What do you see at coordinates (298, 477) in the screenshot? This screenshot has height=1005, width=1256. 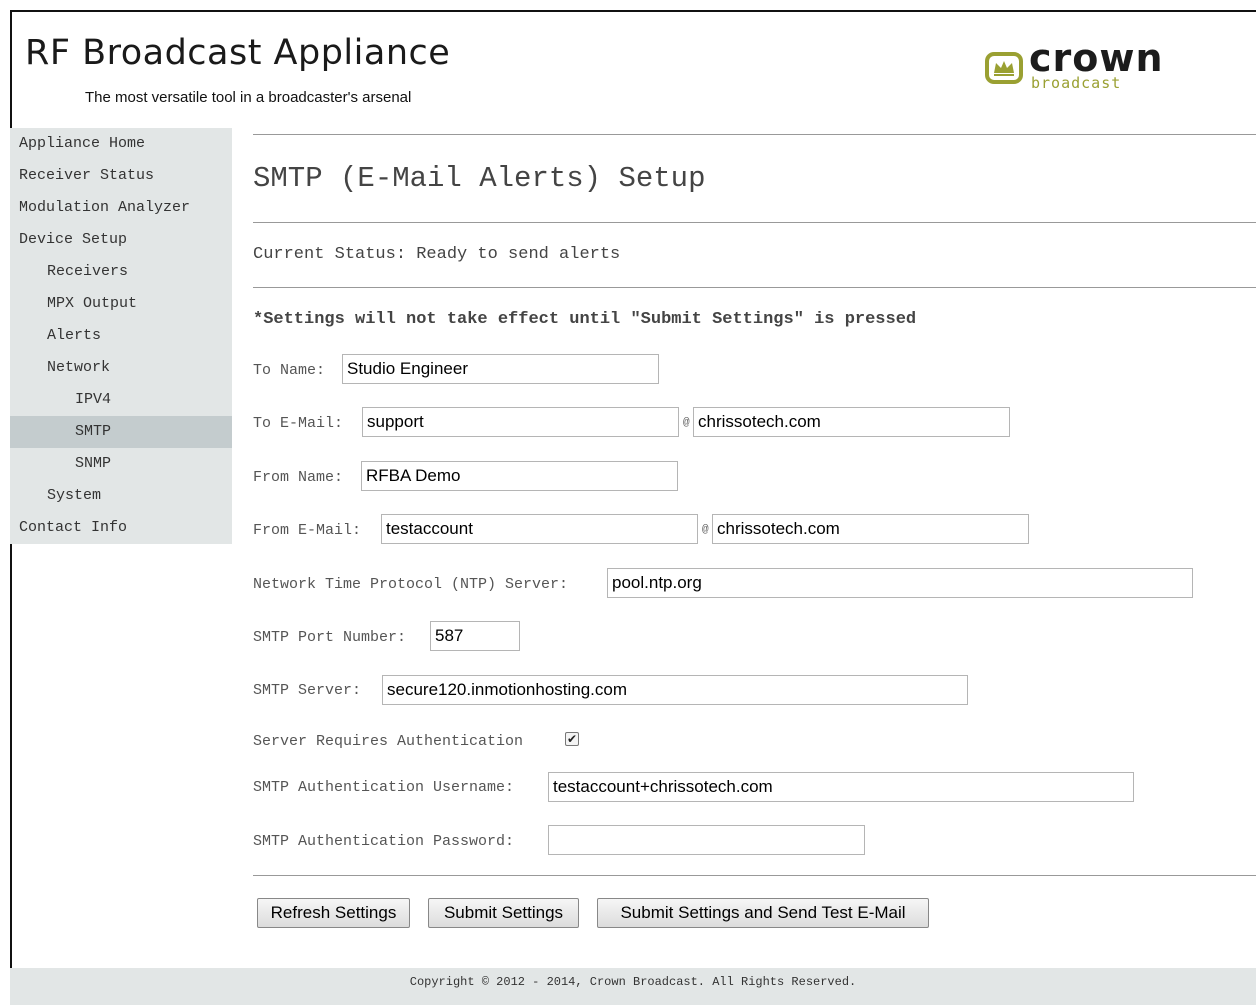 I see `from-name-label: From Name:` at bounding box center [298, 477].